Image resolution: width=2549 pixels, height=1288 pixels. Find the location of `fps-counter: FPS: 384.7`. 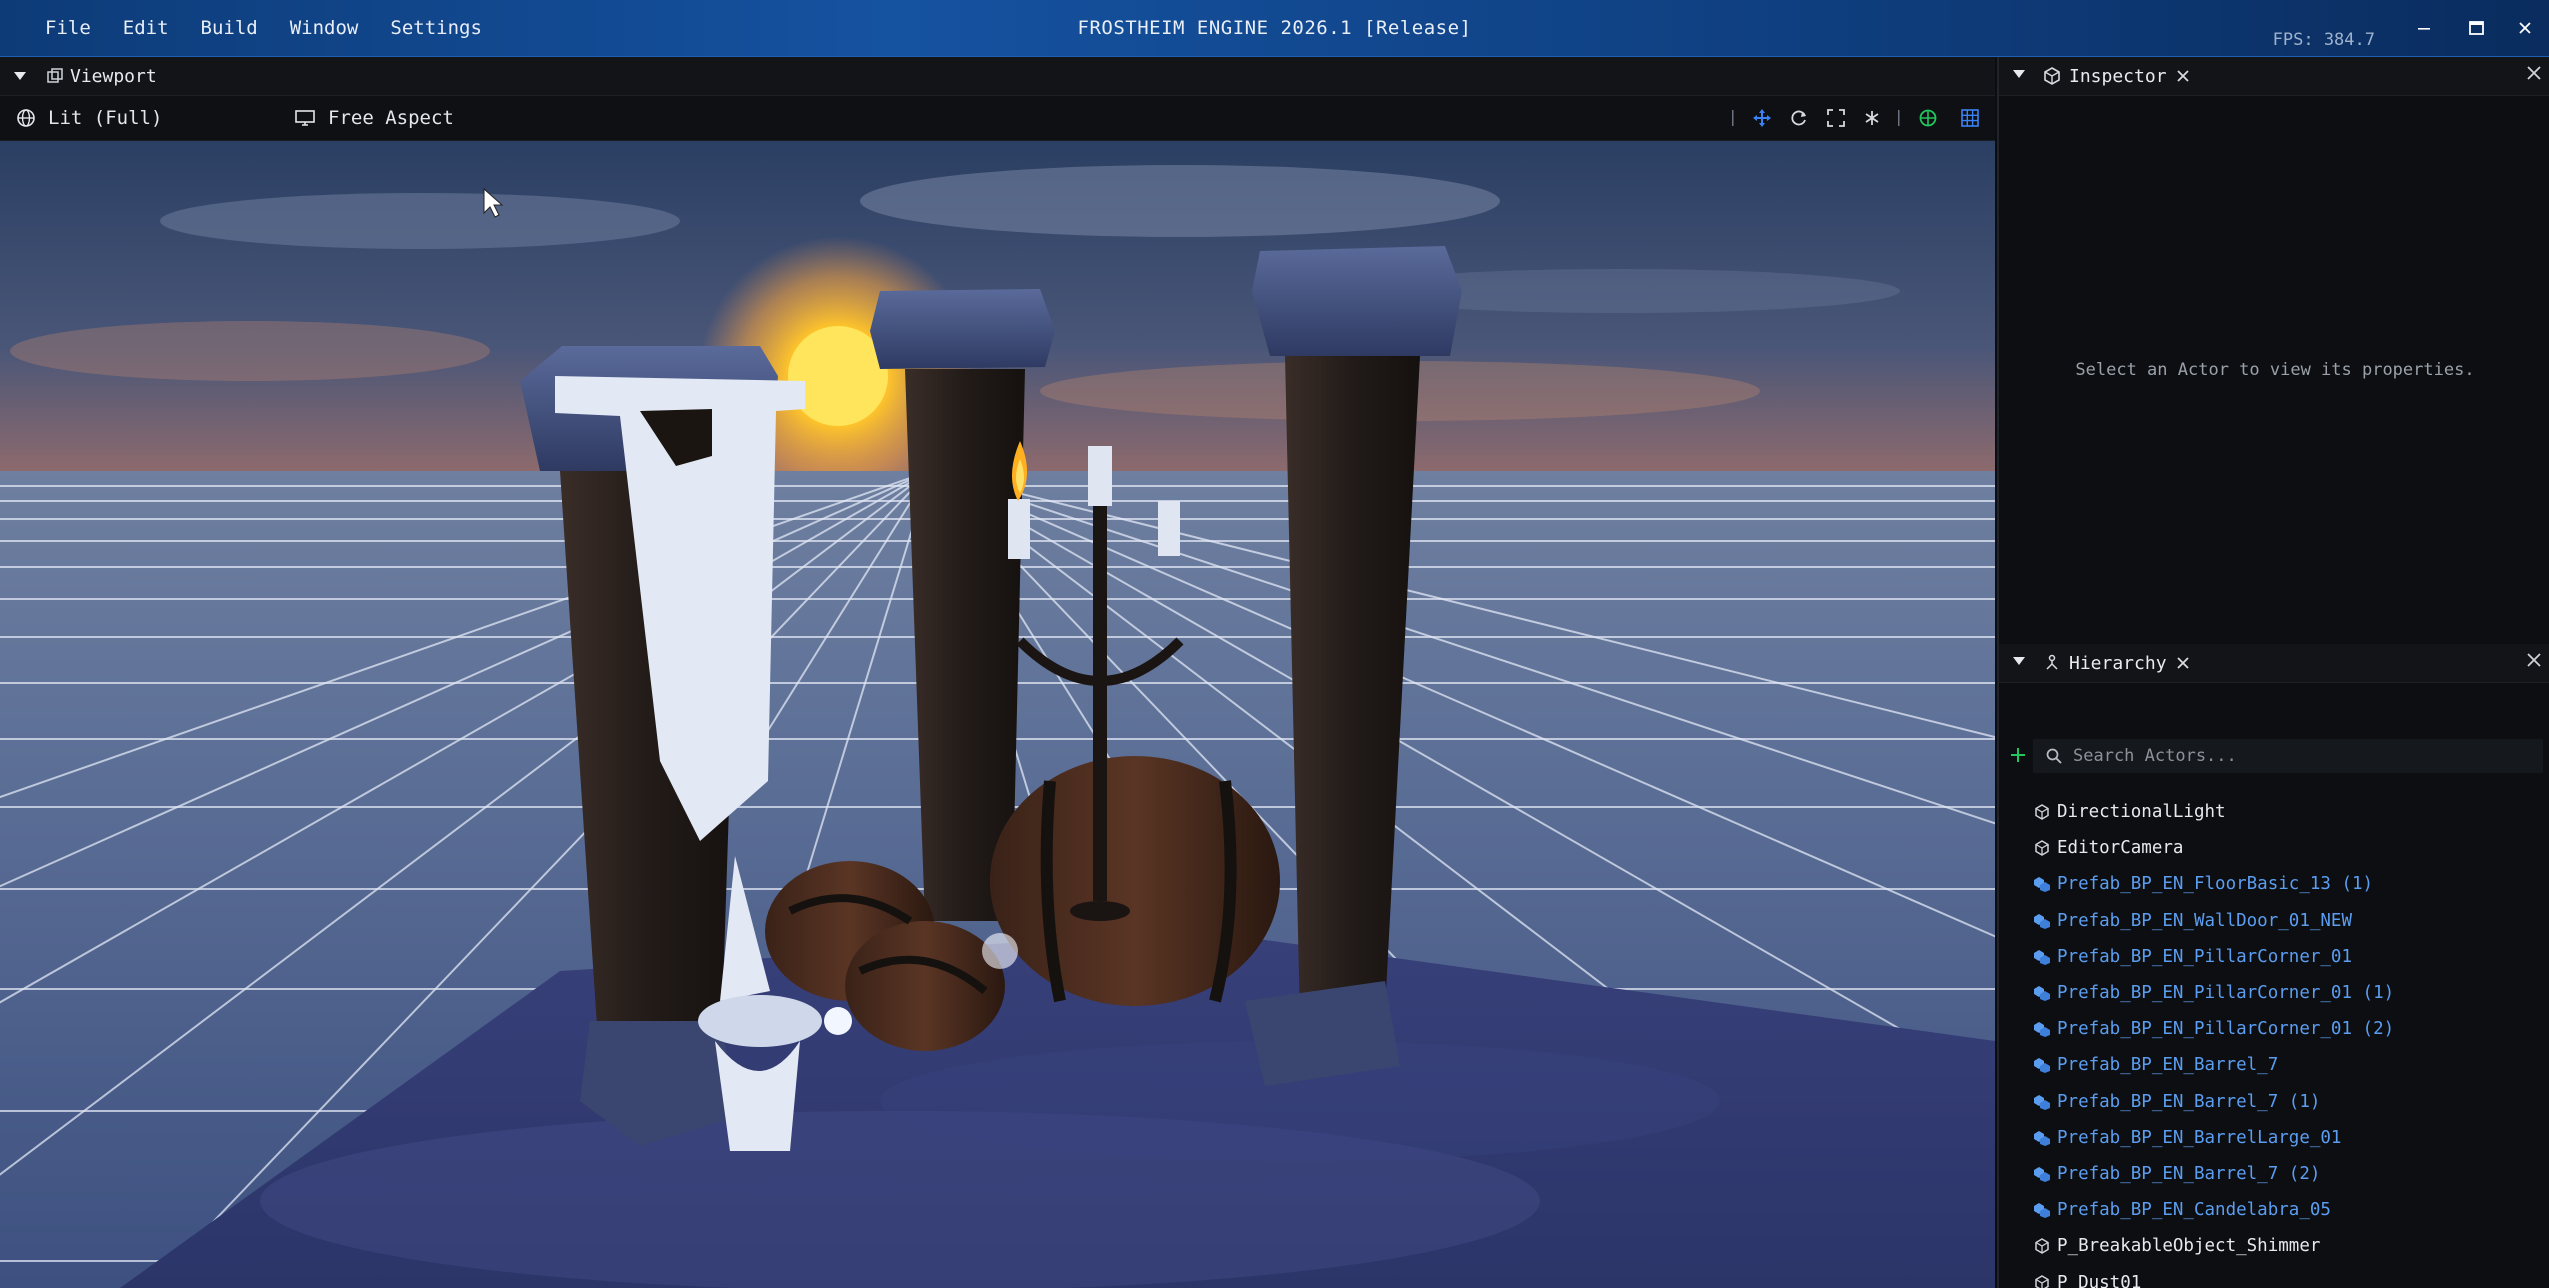

fps-counter: FPS: 384.7 is located at coordinates (2323, 40).